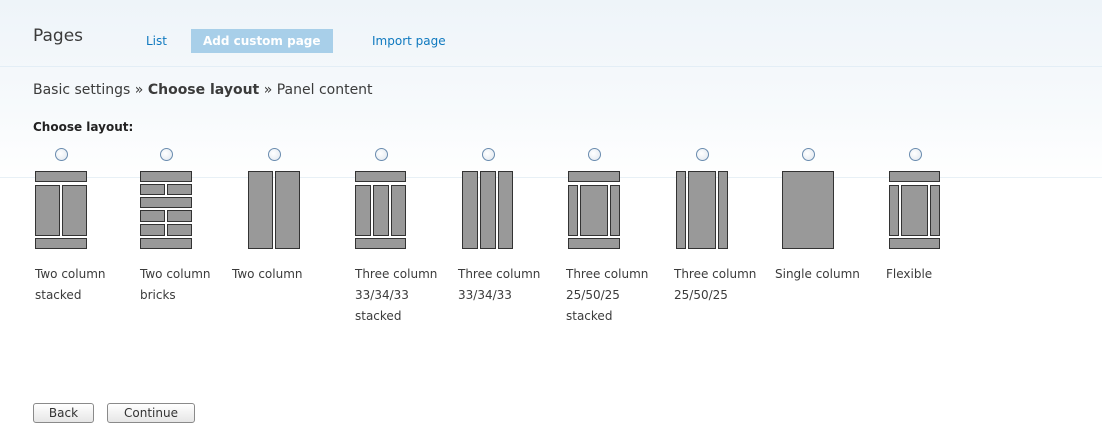 This screenshot has height=429, width=1102. What do you see at coordinates (909, 274) in the screenshot?
I see `layout-option-label: Flexible` at bounding box center [909, 274].